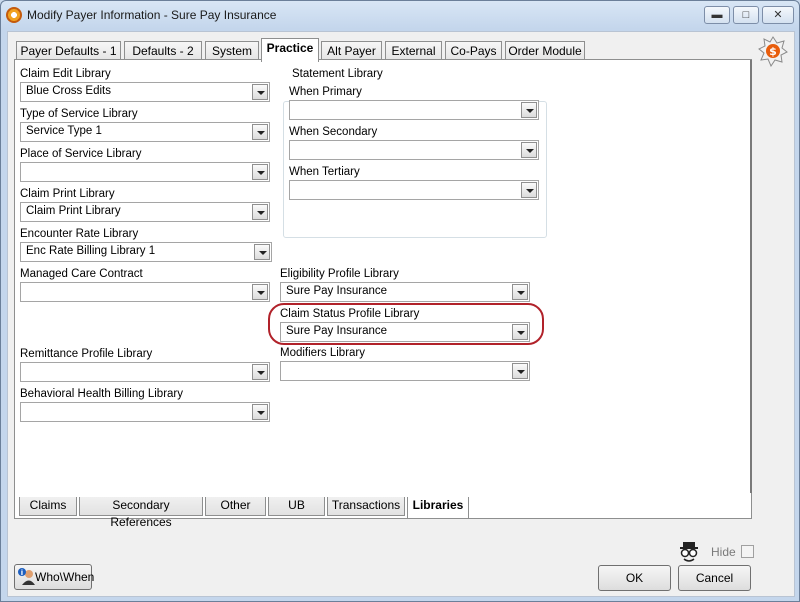 The height and width of the screenshot is (602, 800). I want to click on behavioral-health-billing-library-label: Behavioral Health Billing Library, so click(101, 394).